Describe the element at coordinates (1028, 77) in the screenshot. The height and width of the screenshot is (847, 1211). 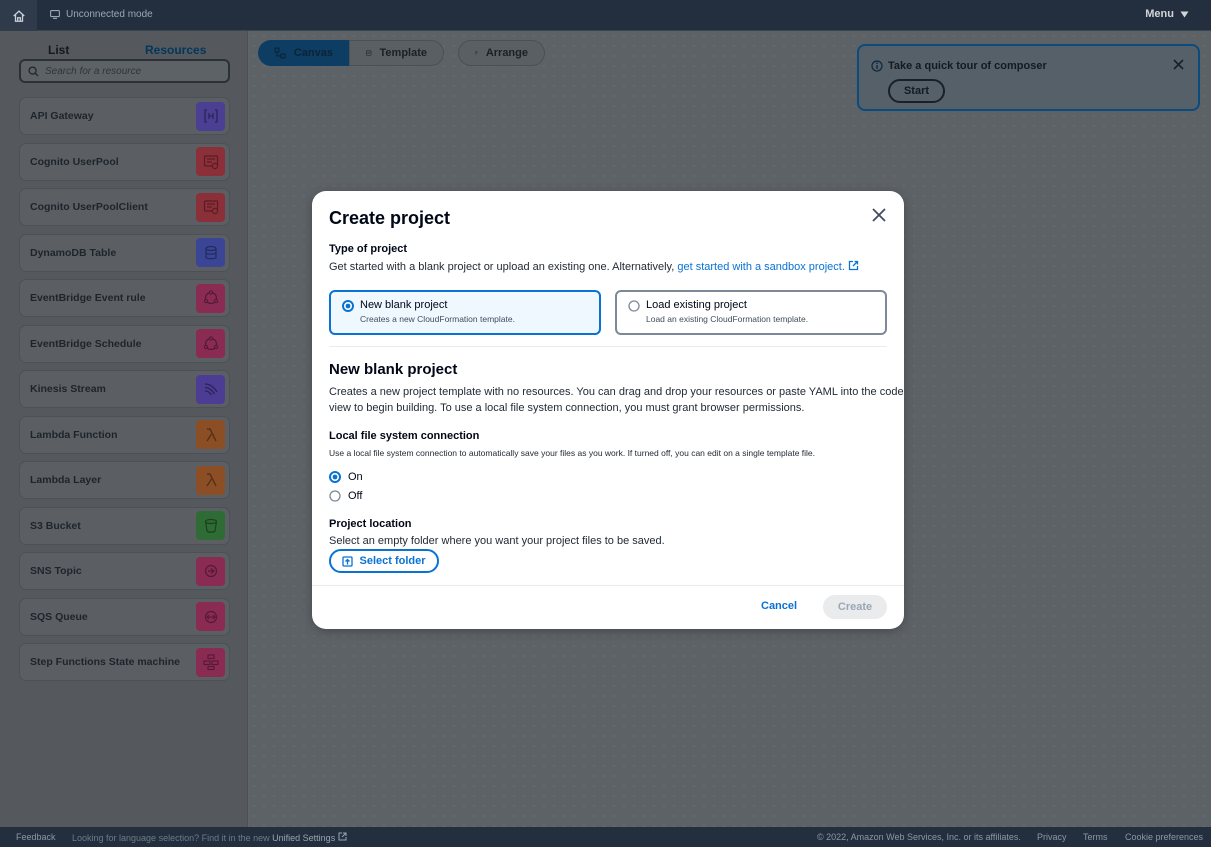
I see `tour-notification: Take a quick tour of composer Start` at that location.